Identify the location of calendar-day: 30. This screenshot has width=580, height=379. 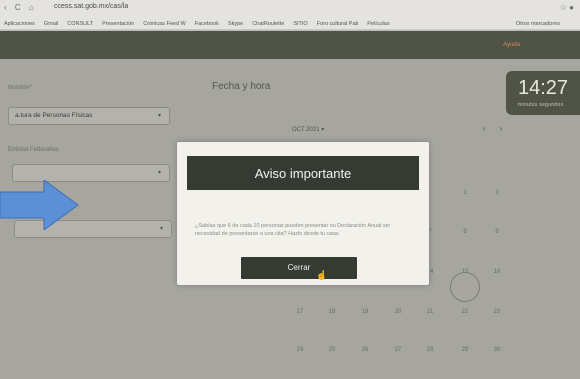
(497, 350).